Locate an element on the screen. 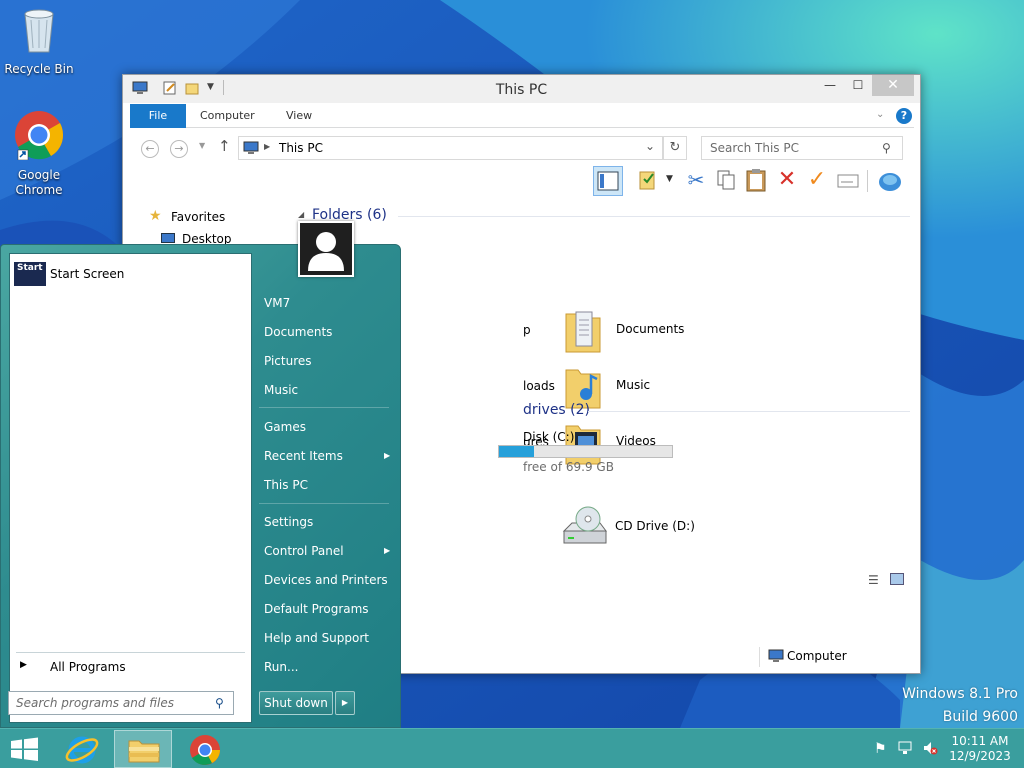  internet-explorer-icon is located at coordinates (82, 750).